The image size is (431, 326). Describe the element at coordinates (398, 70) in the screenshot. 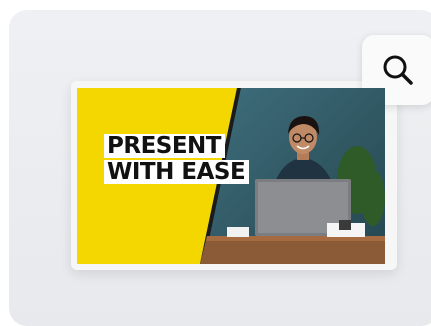

I see `search-icon` at that location.